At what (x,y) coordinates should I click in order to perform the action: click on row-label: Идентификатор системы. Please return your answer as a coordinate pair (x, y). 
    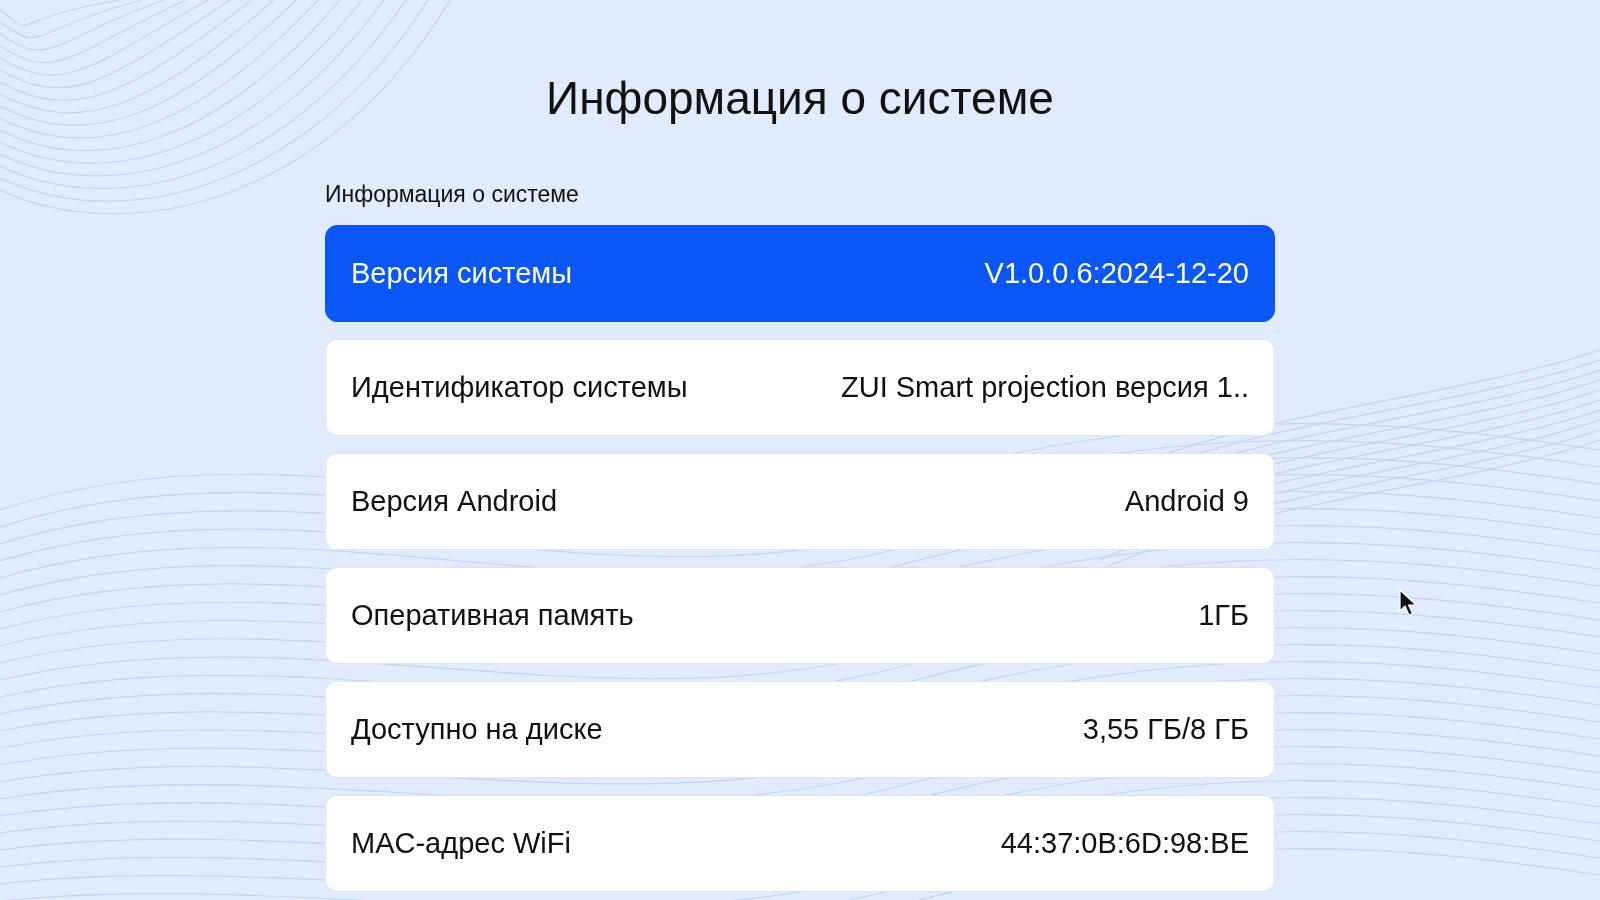
    Looking at the image, I should click on (519, 387).